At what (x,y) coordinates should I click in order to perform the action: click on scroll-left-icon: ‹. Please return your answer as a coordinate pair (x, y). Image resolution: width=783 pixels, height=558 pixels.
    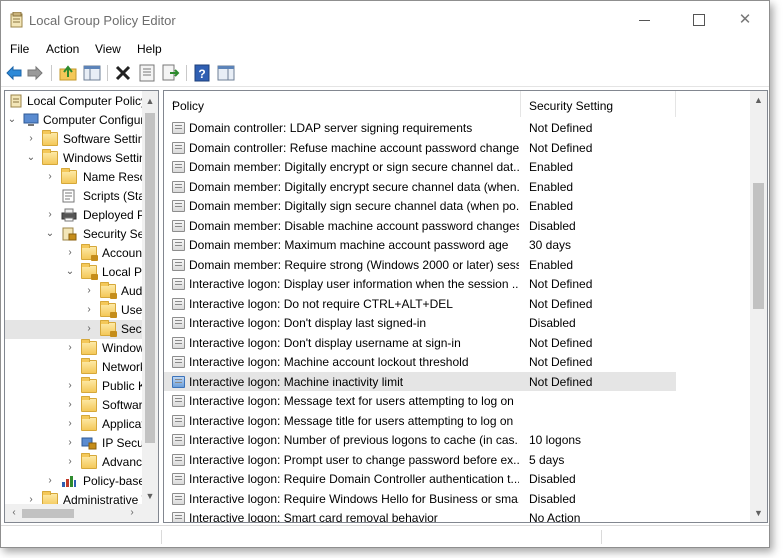
    Looking at the image, I should click on (14, 513).